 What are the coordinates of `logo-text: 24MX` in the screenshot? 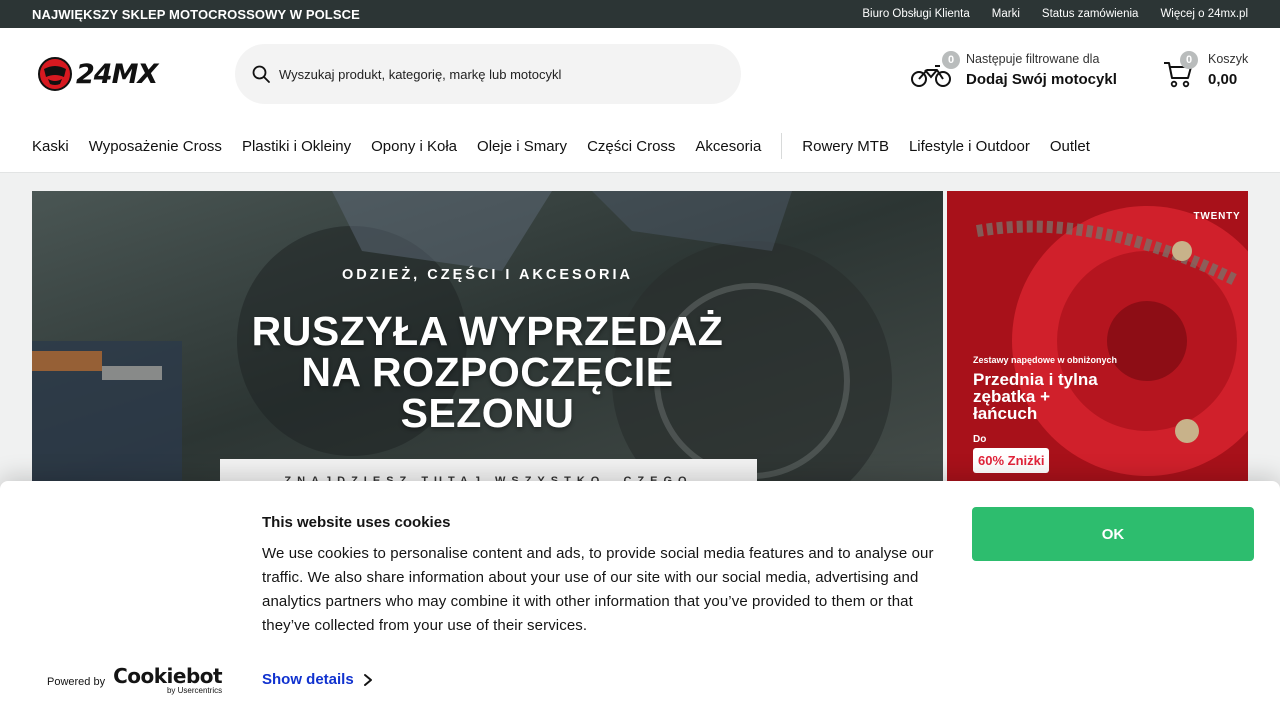 It's located at (117, 74).